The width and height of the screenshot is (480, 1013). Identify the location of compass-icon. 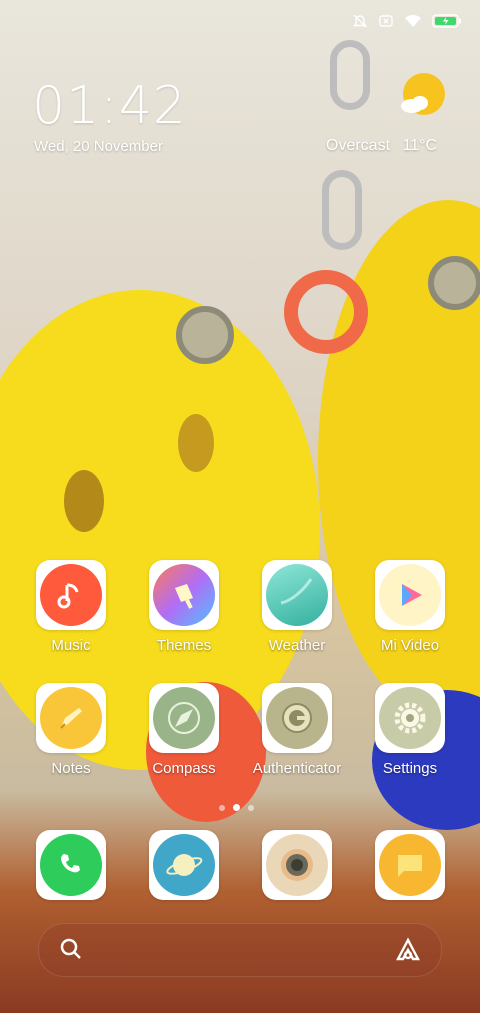
(184, 718).